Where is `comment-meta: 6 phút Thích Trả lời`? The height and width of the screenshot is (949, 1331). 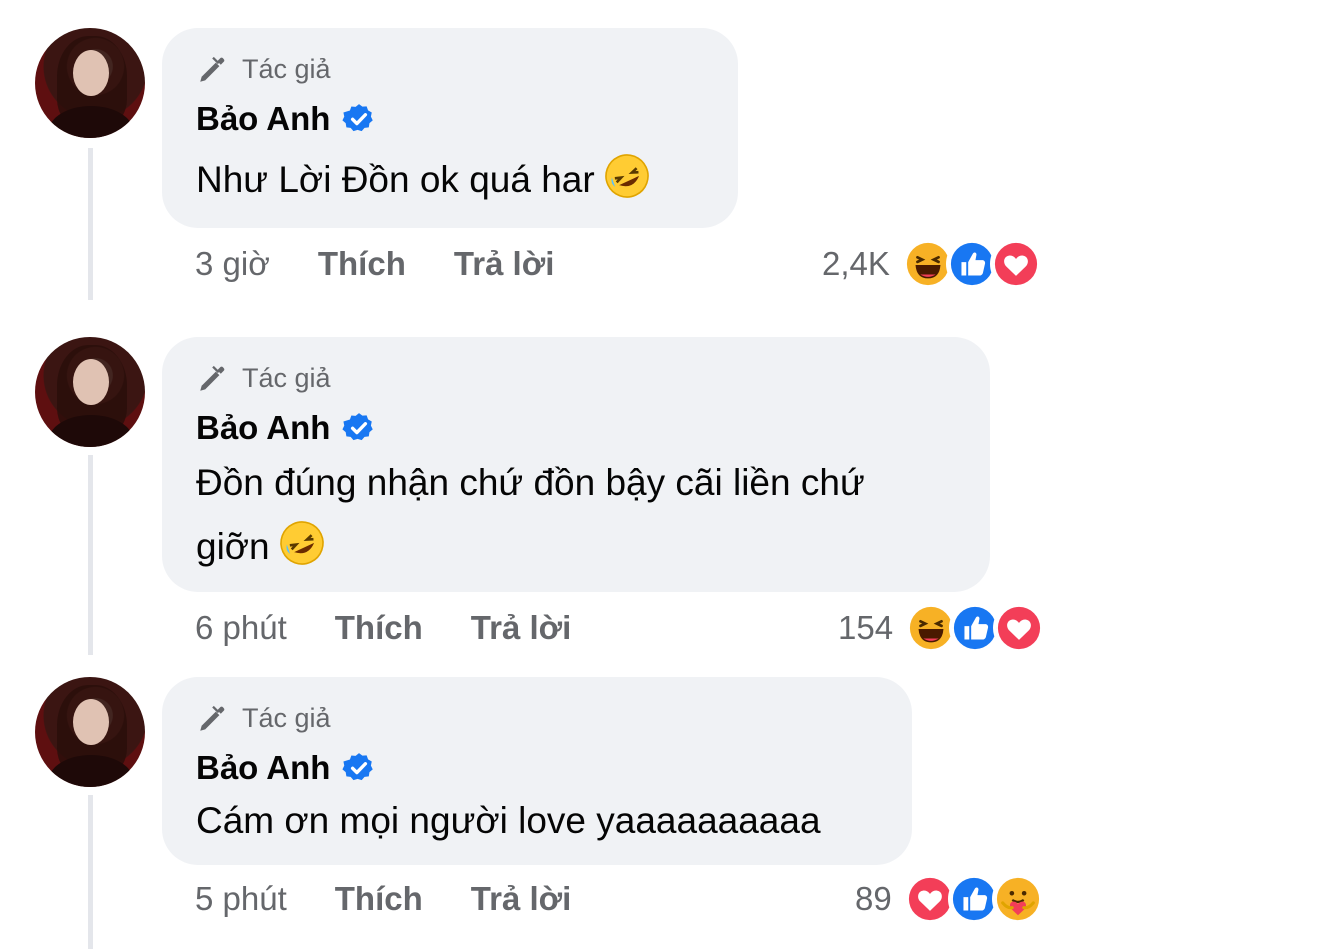 comment-meta: 6 phút Thích Trả lời is located at coordinates (407, 628).